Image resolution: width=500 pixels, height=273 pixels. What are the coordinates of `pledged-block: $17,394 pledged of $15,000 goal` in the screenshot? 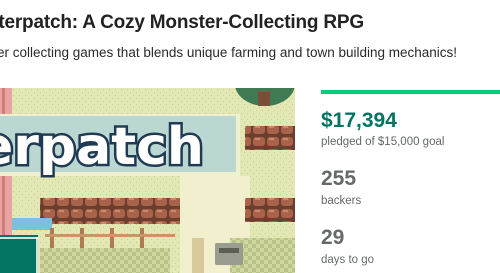 It's located at (410, 128).